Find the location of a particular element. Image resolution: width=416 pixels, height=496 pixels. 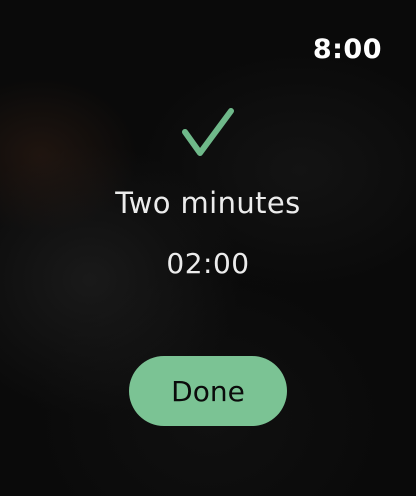

timer-duration: 02:00 is located at coordinates (208, 263).